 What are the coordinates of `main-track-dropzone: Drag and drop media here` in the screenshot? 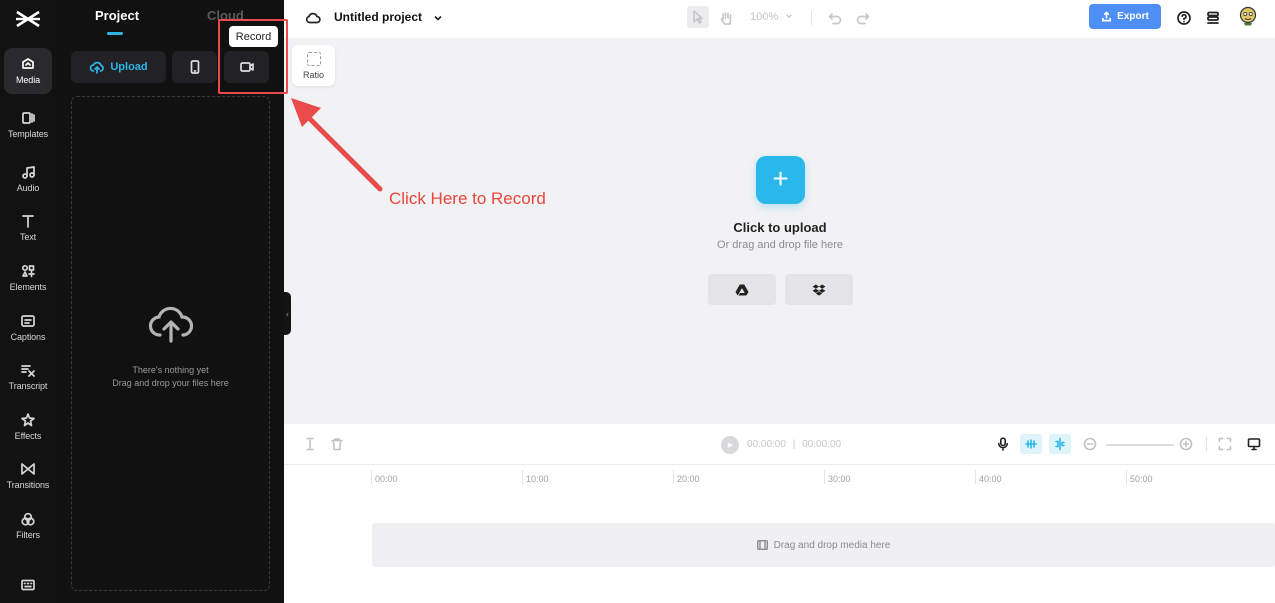 It's located at (823, 545).